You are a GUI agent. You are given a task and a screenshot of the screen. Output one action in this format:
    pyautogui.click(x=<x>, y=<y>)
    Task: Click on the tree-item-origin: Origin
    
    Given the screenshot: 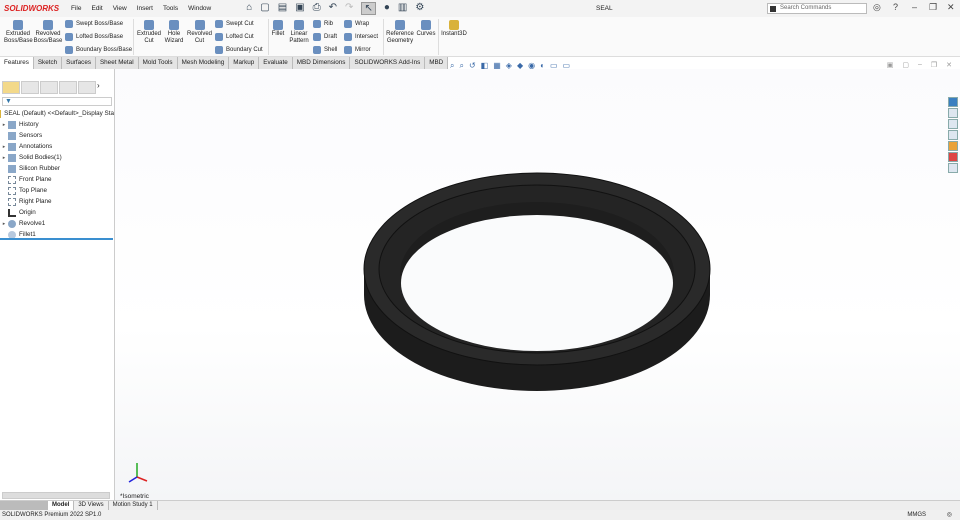 What is the action you would take?
    pyautogui.click(x=57, y=212)
    